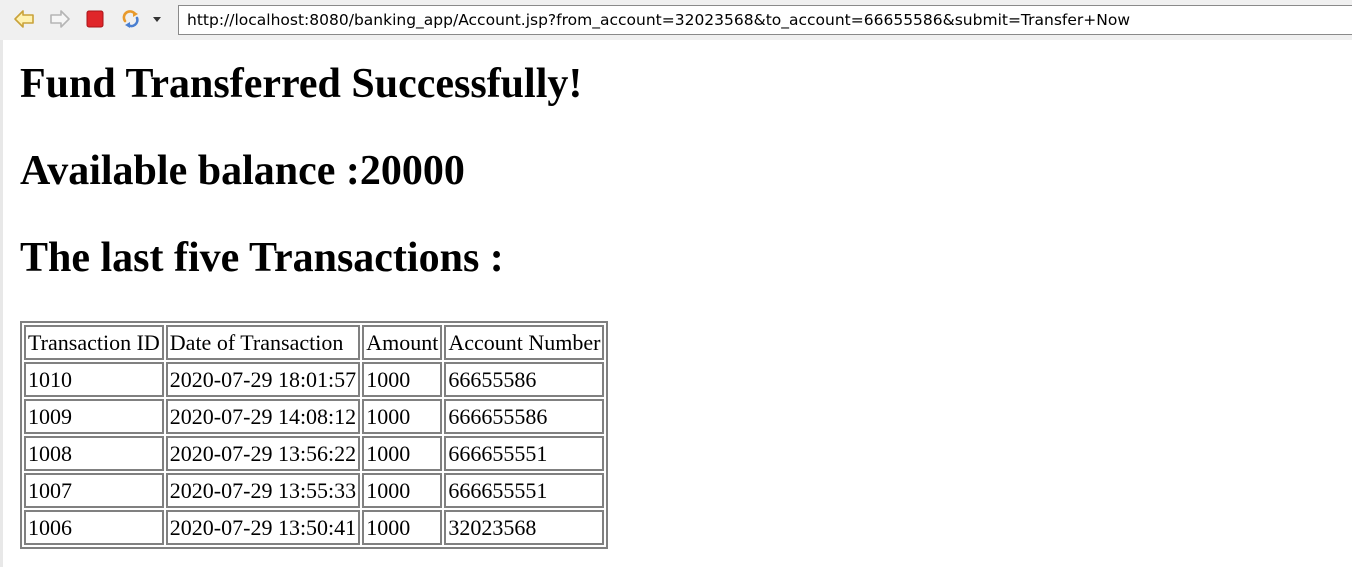 The image size is (1352, 567). What do you see at coordinates (263, 490) in the screenshot?
I see `cell-date: 2020-07-29 13:55:33` at bounding box center [263, 490].